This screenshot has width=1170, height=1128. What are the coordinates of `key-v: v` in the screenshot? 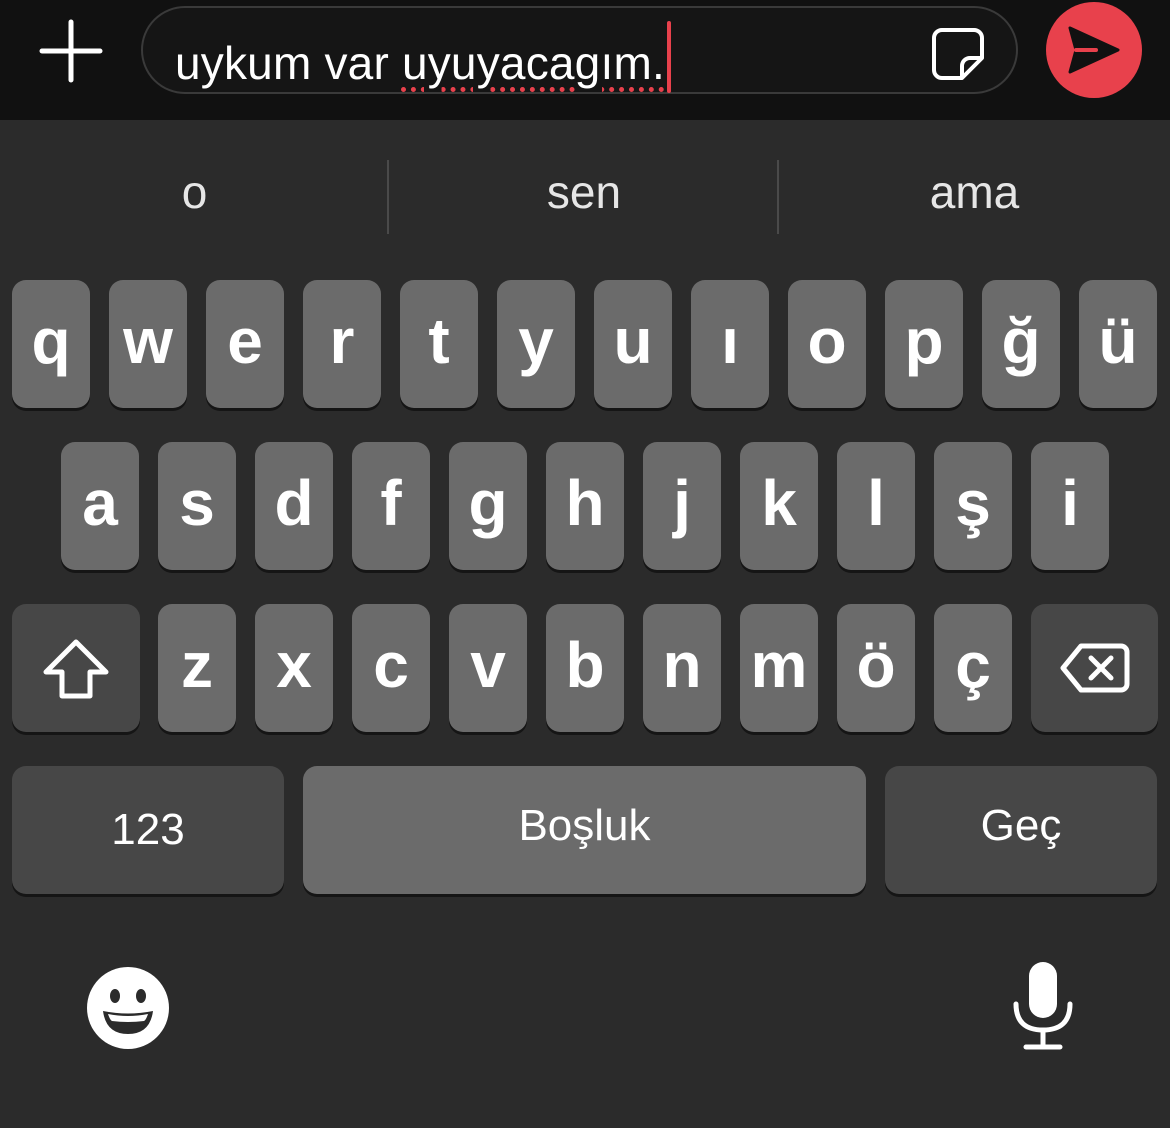 It's located at (488, 668).